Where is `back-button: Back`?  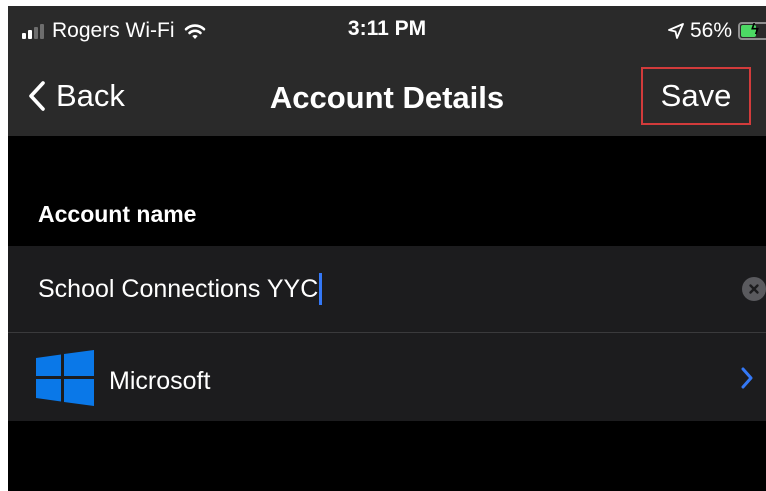 back-button: Back is located at coordinates (76, 96).